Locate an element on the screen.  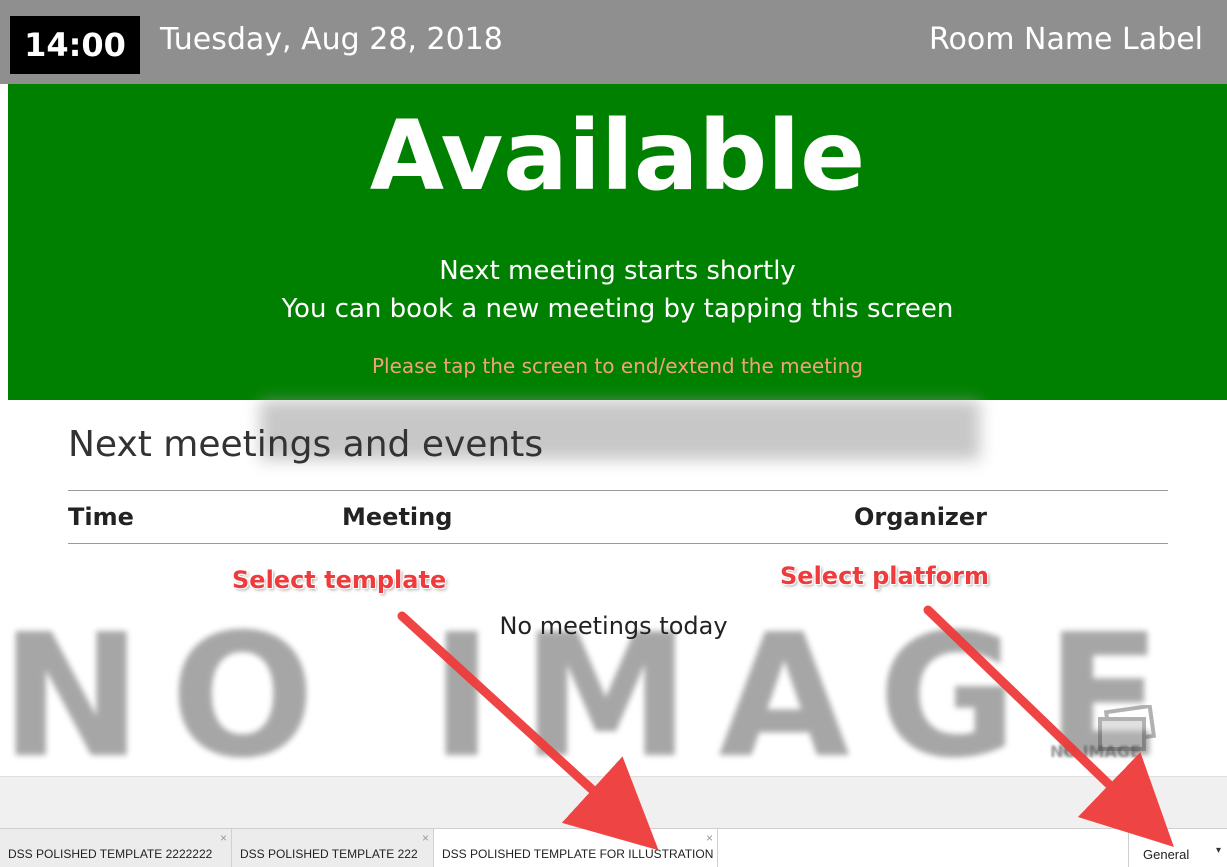
no-meetings-message: No meetings today is located at coordinates (613, 626).